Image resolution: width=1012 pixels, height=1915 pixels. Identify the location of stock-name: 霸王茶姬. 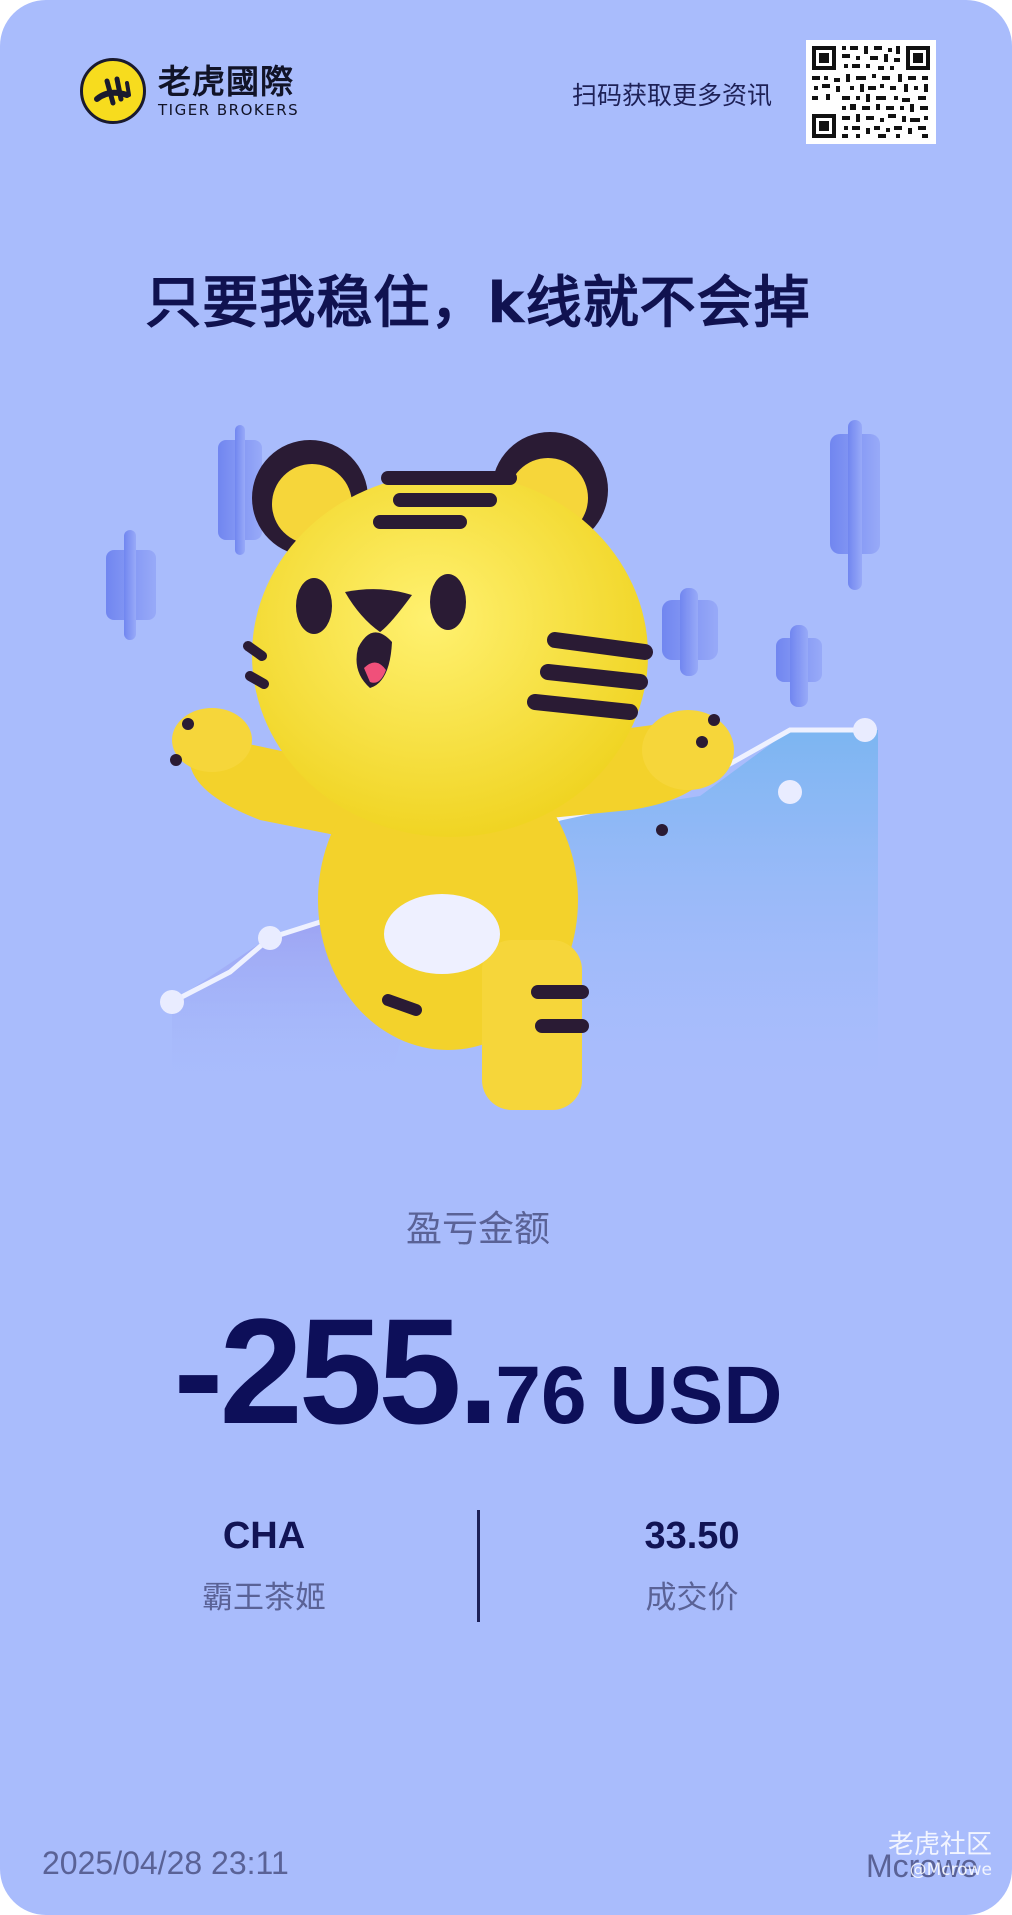
(264, 1598).